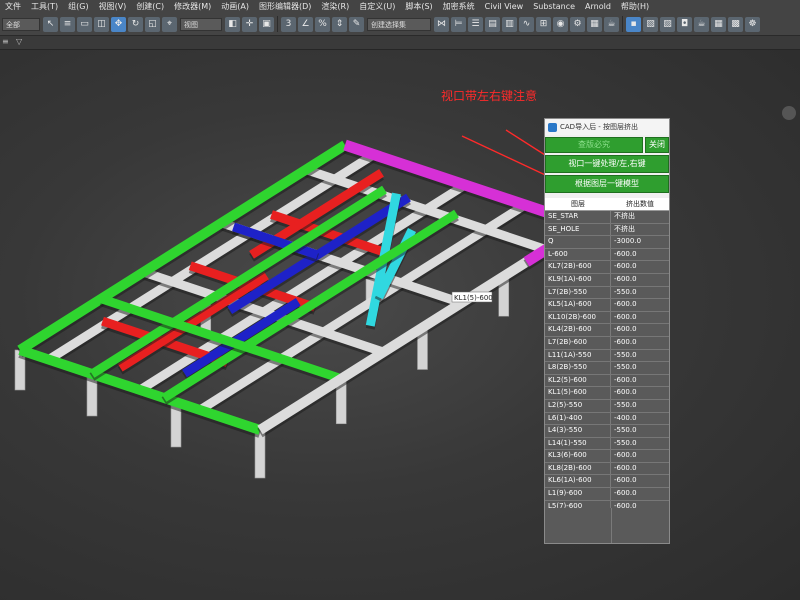 This screenshot has height=600, width=800. I want to click on rect-region-icon: ▭, so click(84, 24).